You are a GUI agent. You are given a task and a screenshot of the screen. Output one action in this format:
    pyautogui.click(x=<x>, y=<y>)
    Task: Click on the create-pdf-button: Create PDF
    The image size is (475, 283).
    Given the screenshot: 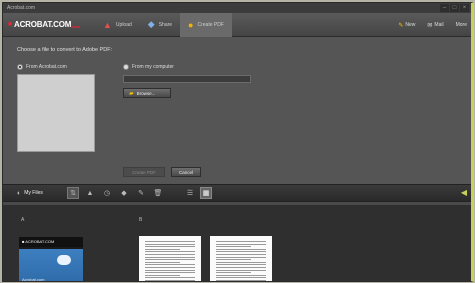 What is the action you would take?
    pyautogui.click(x=144, y=172)
    